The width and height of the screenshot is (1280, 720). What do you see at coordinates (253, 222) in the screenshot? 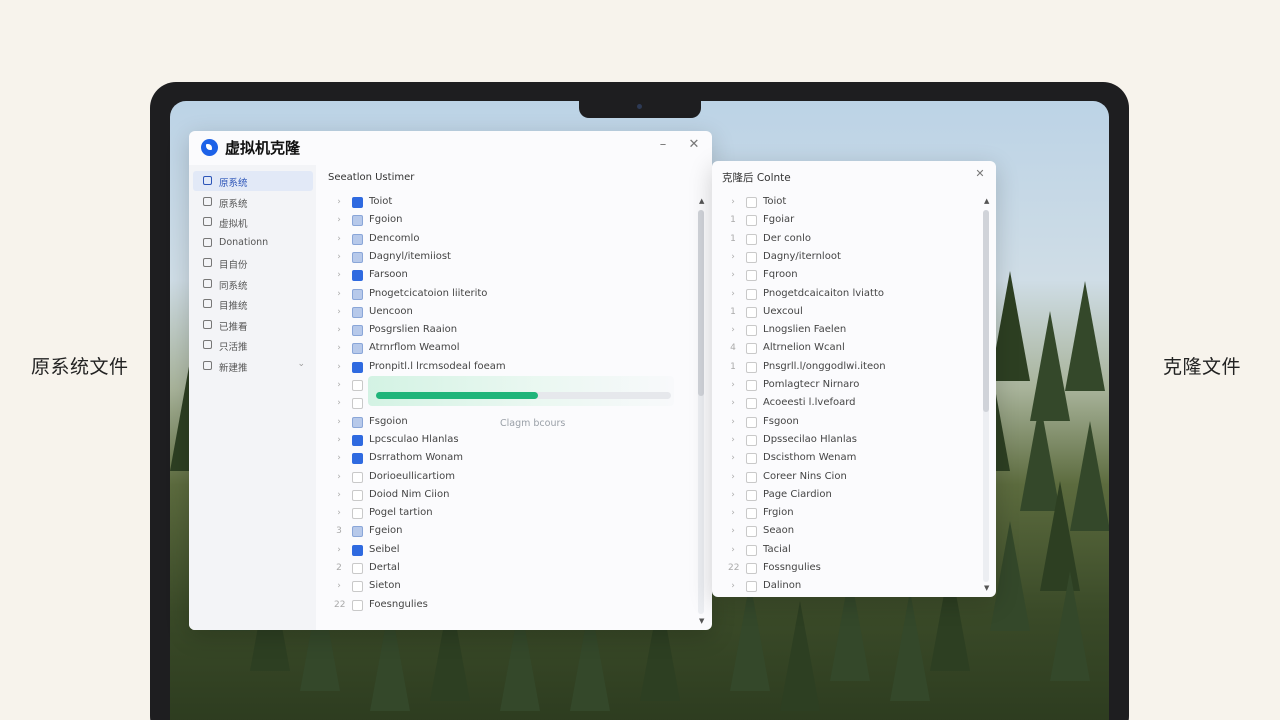
I see `sidebar-item-2: 虚拟机` at bounding box center [253, 222].